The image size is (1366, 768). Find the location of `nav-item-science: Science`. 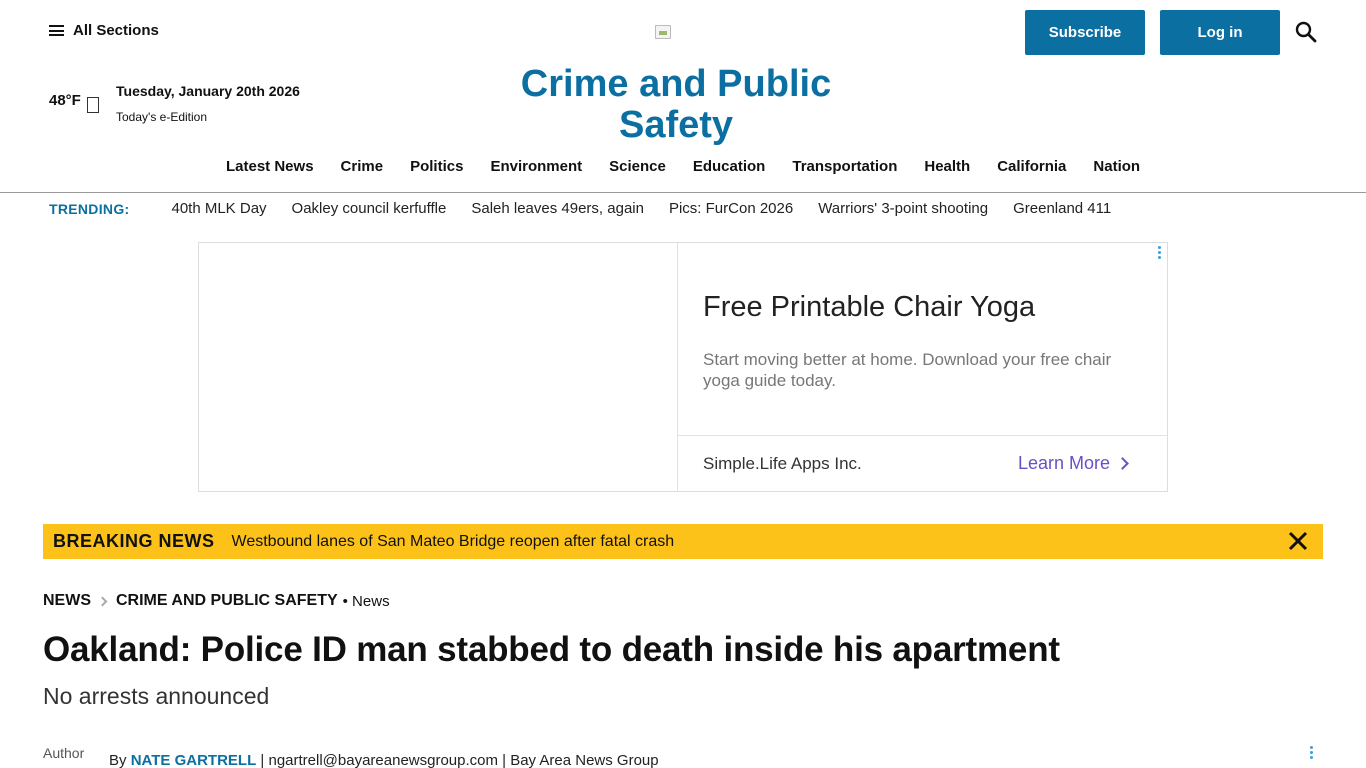

nav-item-science: Science is located at coordinates (637, 166).